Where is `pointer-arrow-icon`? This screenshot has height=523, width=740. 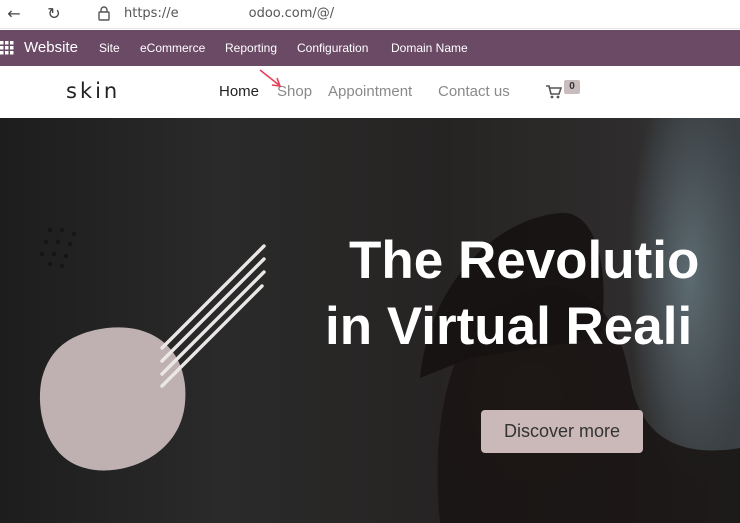 pointer-arrow-icon is located at coordinates (270, 78).